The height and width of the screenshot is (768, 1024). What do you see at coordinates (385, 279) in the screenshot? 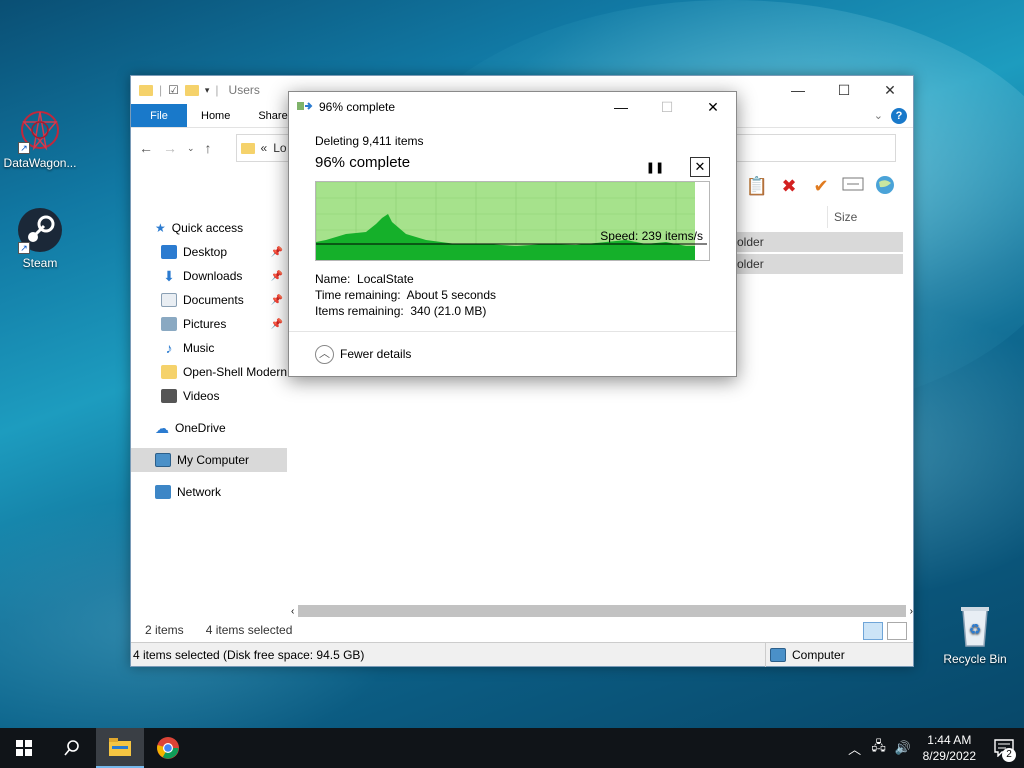
I see `detail-value: LocalState` at bounding box center [385, 279].